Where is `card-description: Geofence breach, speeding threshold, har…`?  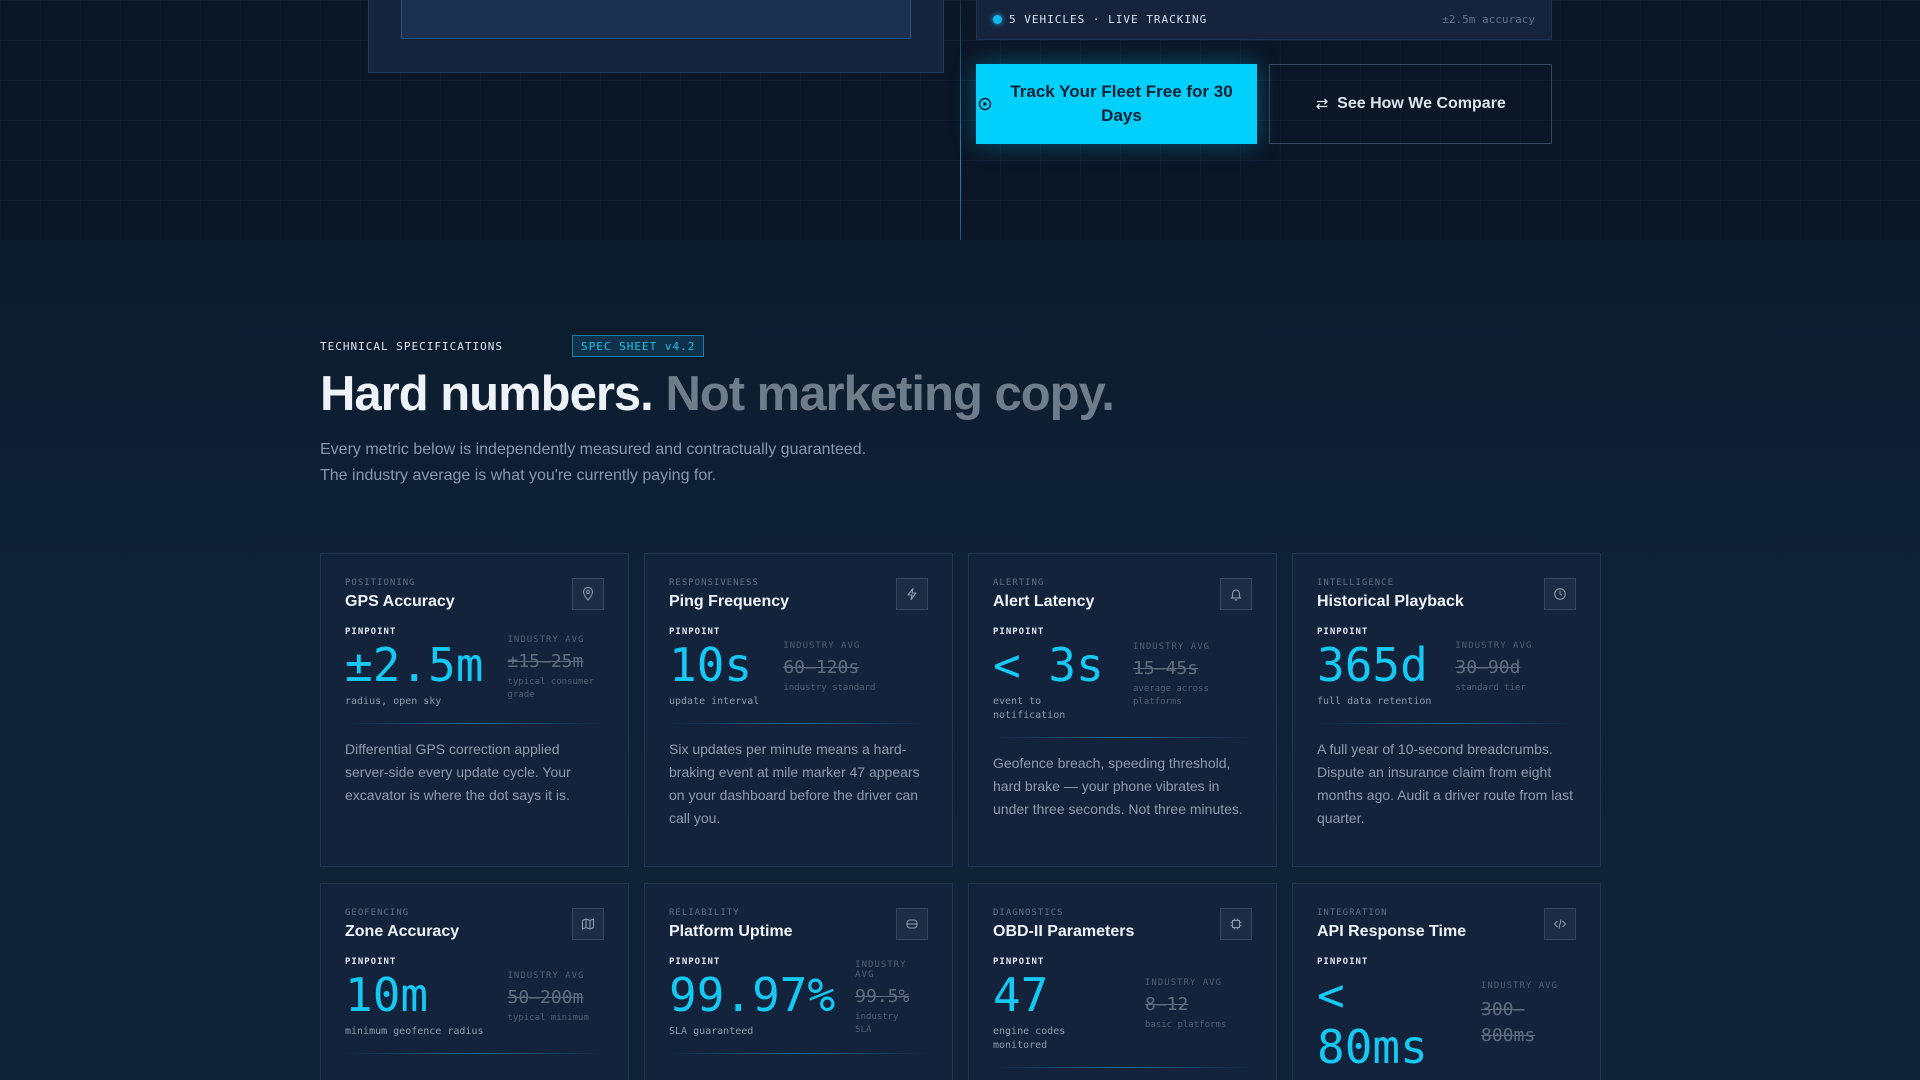 card-description: Geofence breach, speeding threshold, har… is located at coordinates (1118, 786).